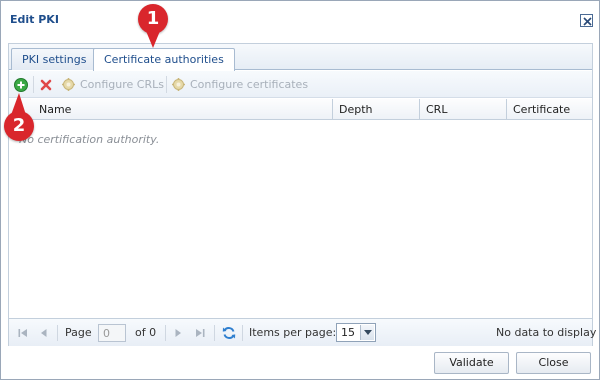  I want to click on next-page-icon, so click(178, 333).